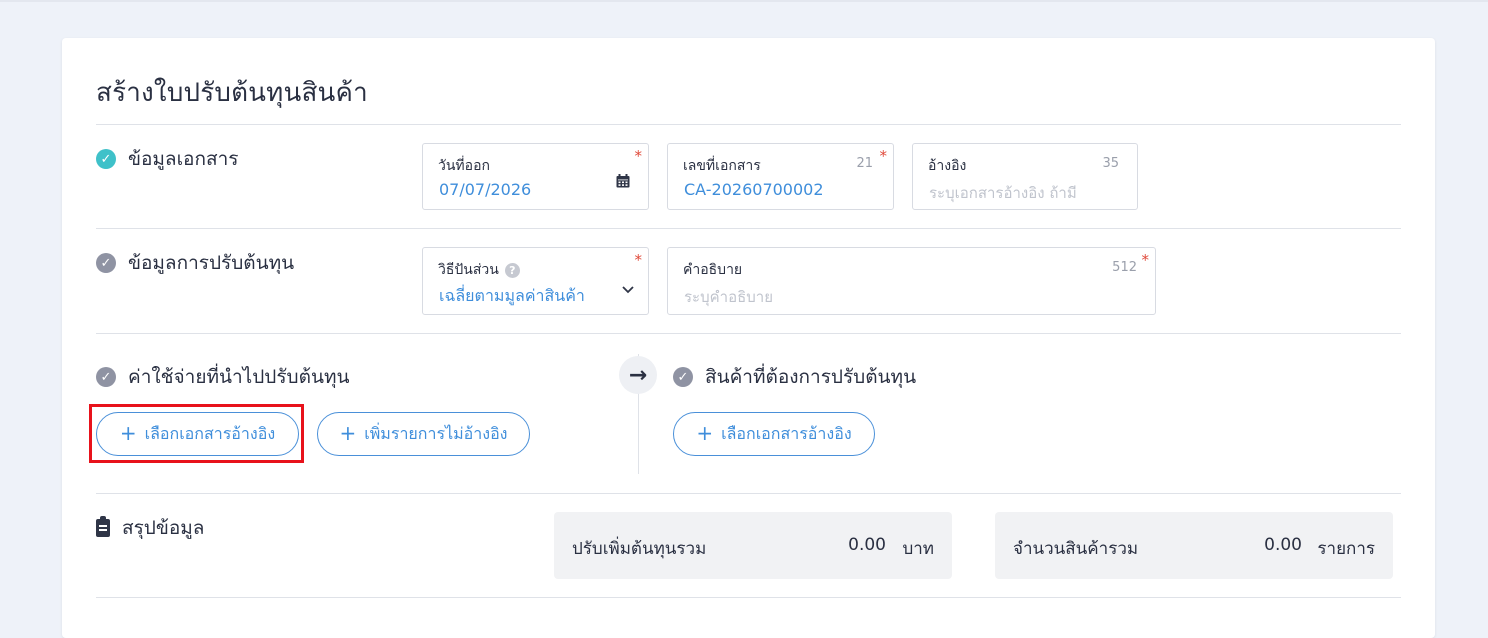  I want to click on allocation-label: วิธีปันส่วน, so click(468, 270).